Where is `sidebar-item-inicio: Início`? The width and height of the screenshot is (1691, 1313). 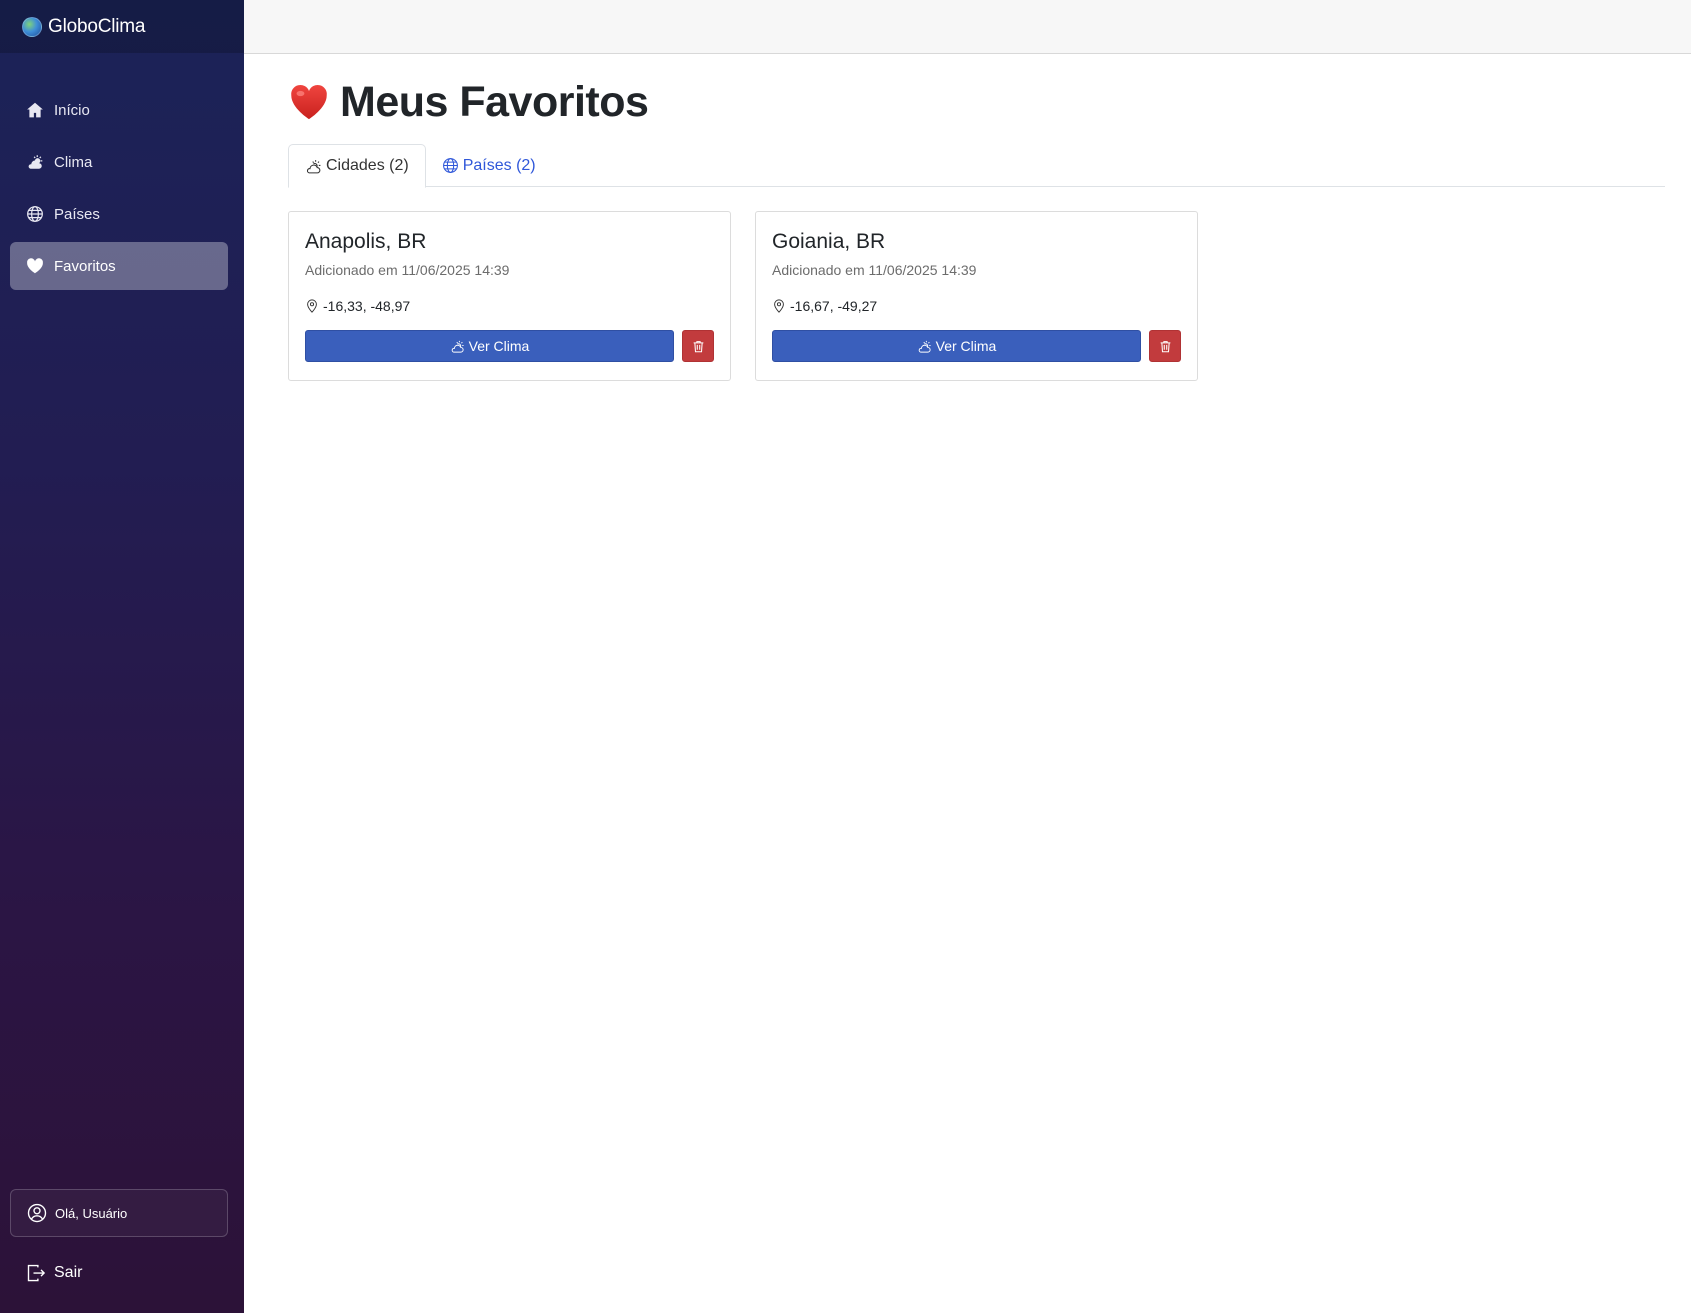 sidebar-item-inicio: Início is located at coordinates (119, 110).